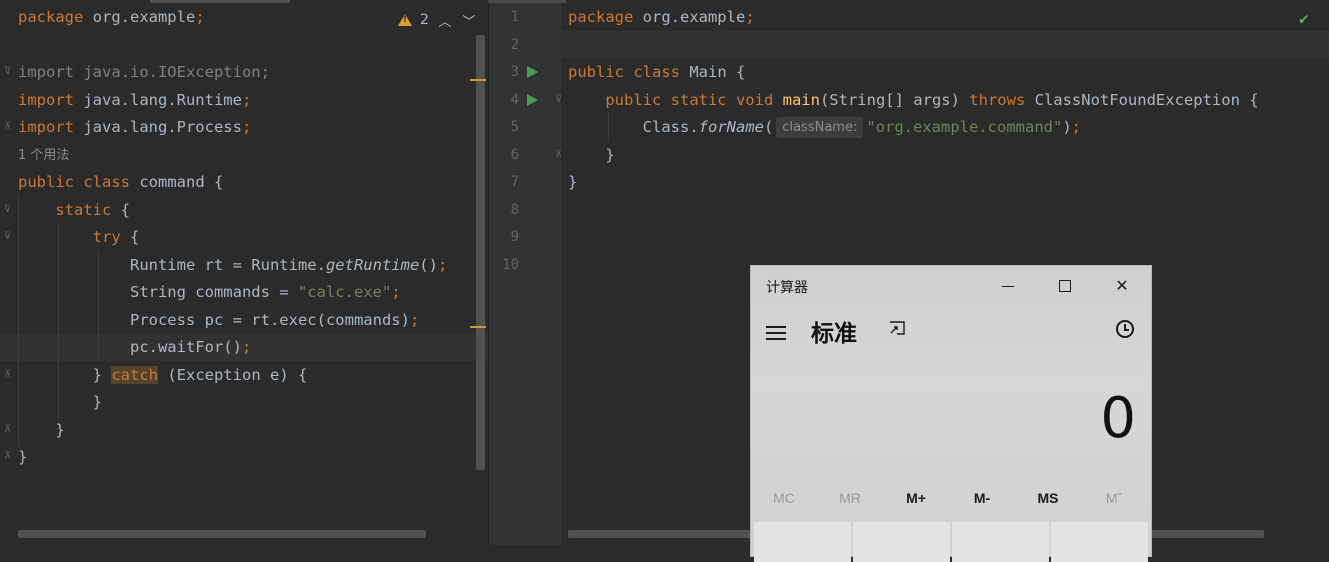 The height and width of the screenshot is (562, 1329). What do you see at coordinates (1125, 329) in the screenshot?
I see `history-icon` at bounding box center [1125, 329].